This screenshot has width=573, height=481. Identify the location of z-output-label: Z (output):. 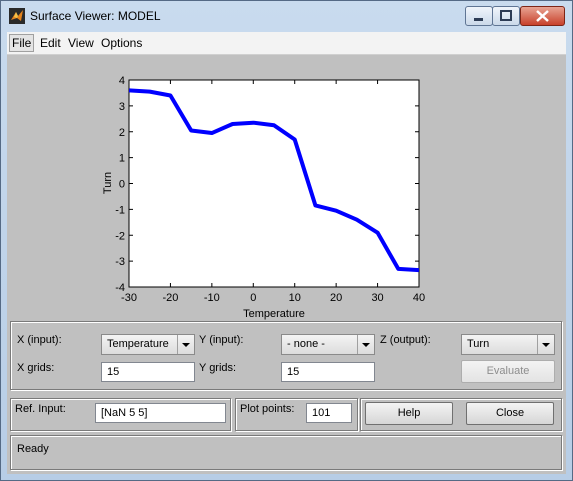
(405, 340).